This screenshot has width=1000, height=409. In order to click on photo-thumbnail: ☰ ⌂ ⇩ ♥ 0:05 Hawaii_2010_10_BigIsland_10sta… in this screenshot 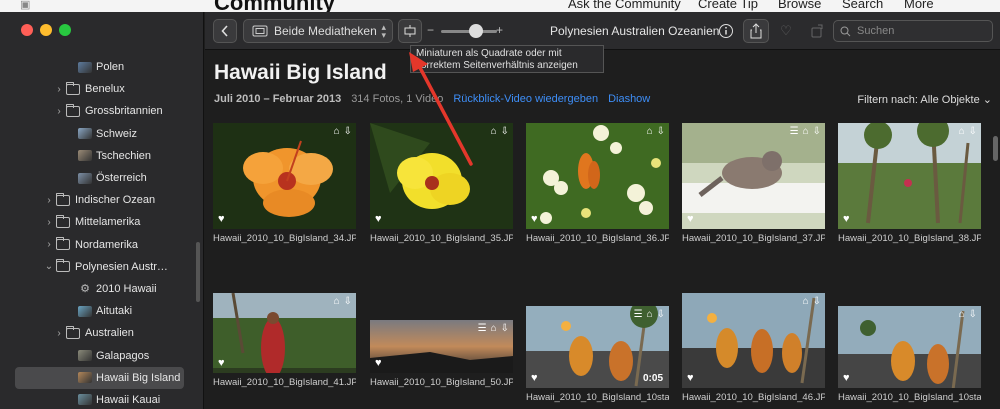, I will do `click(597, 354)`.